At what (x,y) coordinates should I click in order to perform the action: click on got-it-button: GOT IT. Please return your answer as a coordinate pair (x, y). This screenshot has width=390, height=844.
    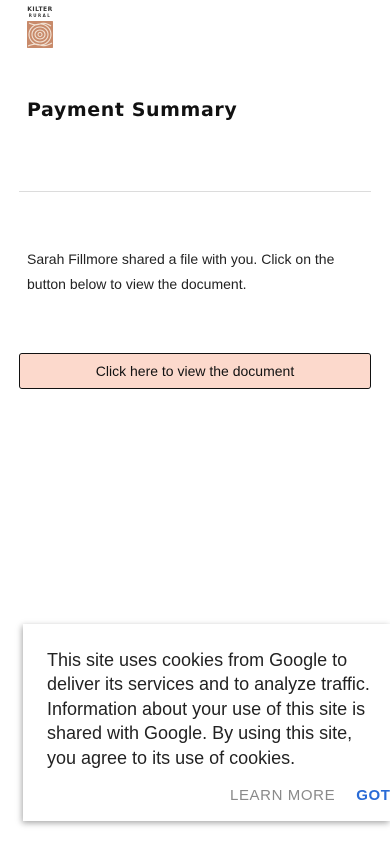
    Looking at the image, I should click on (373, 795).